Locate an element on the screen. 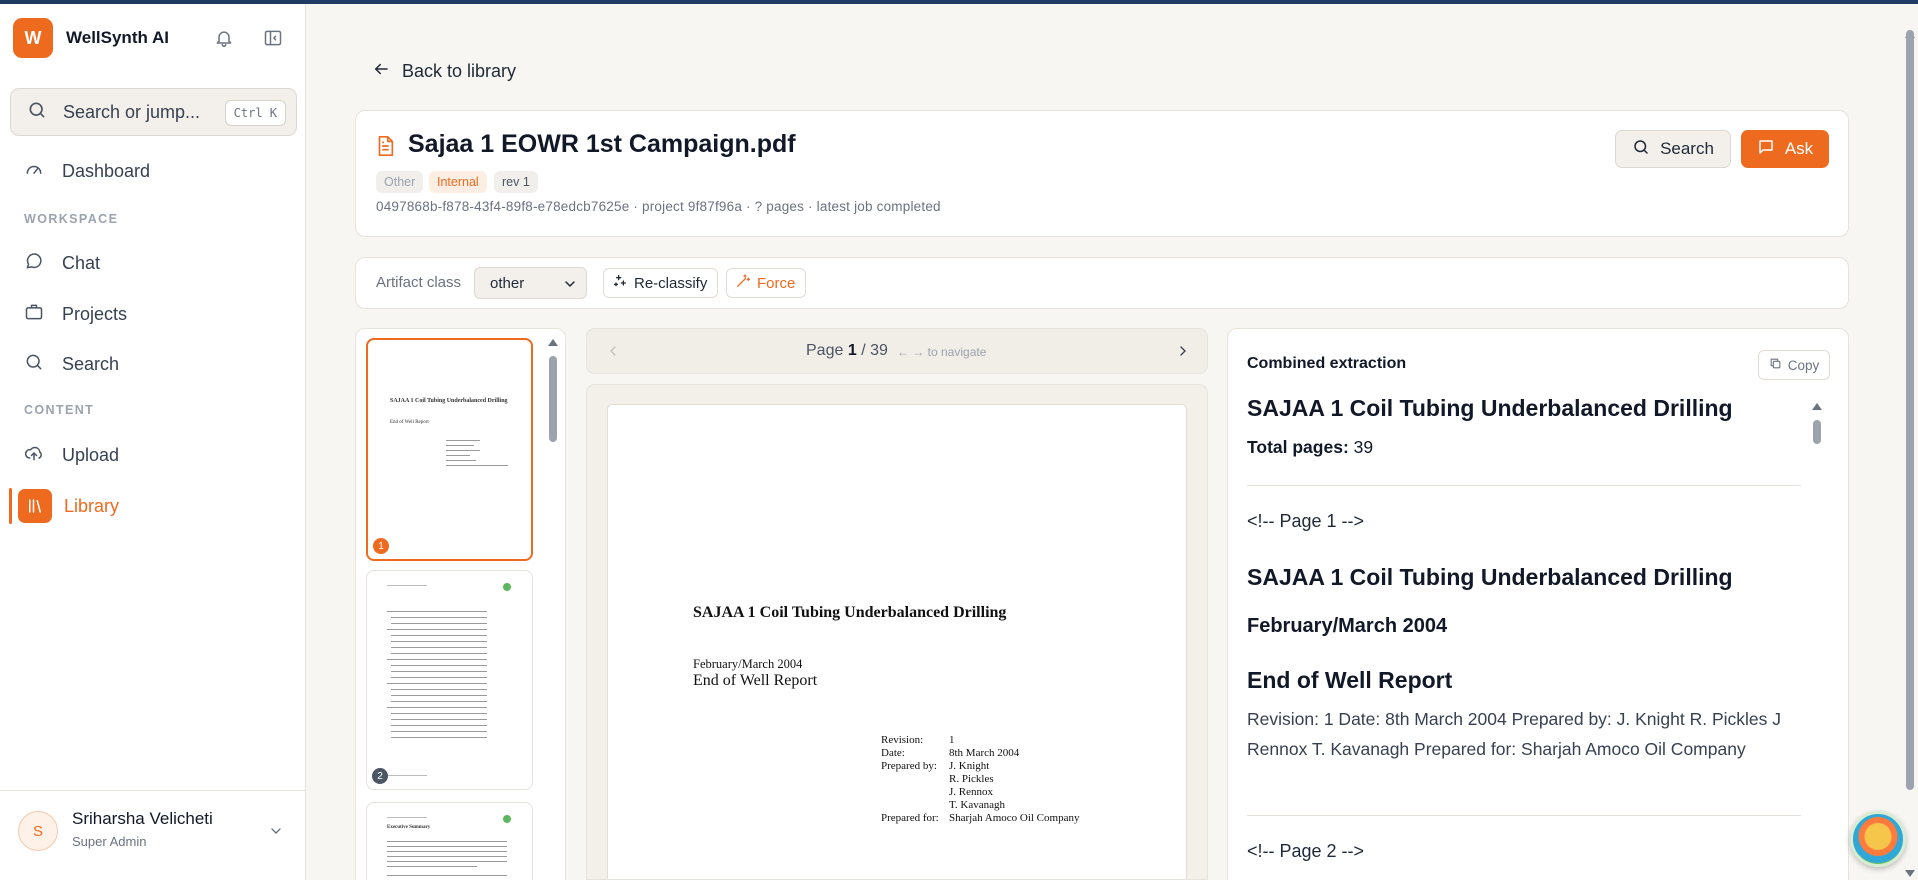 This screenshot has width=1918, height=880. brand-logo: W is located at coordinates (33, 38).